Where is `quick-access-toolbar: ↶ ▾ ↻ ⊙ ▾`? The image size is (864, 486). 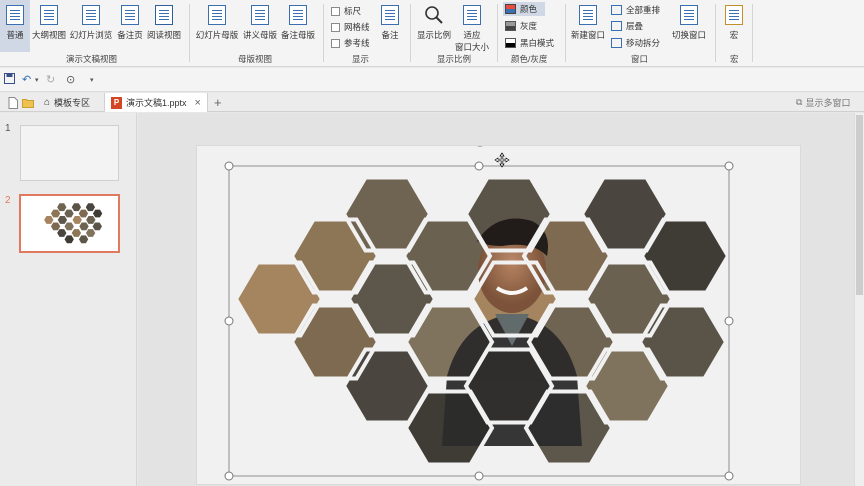
quick-access-toolbar: ↶ ▾ ↻ ⊙ ▾ is located at coordinates (432, 80).